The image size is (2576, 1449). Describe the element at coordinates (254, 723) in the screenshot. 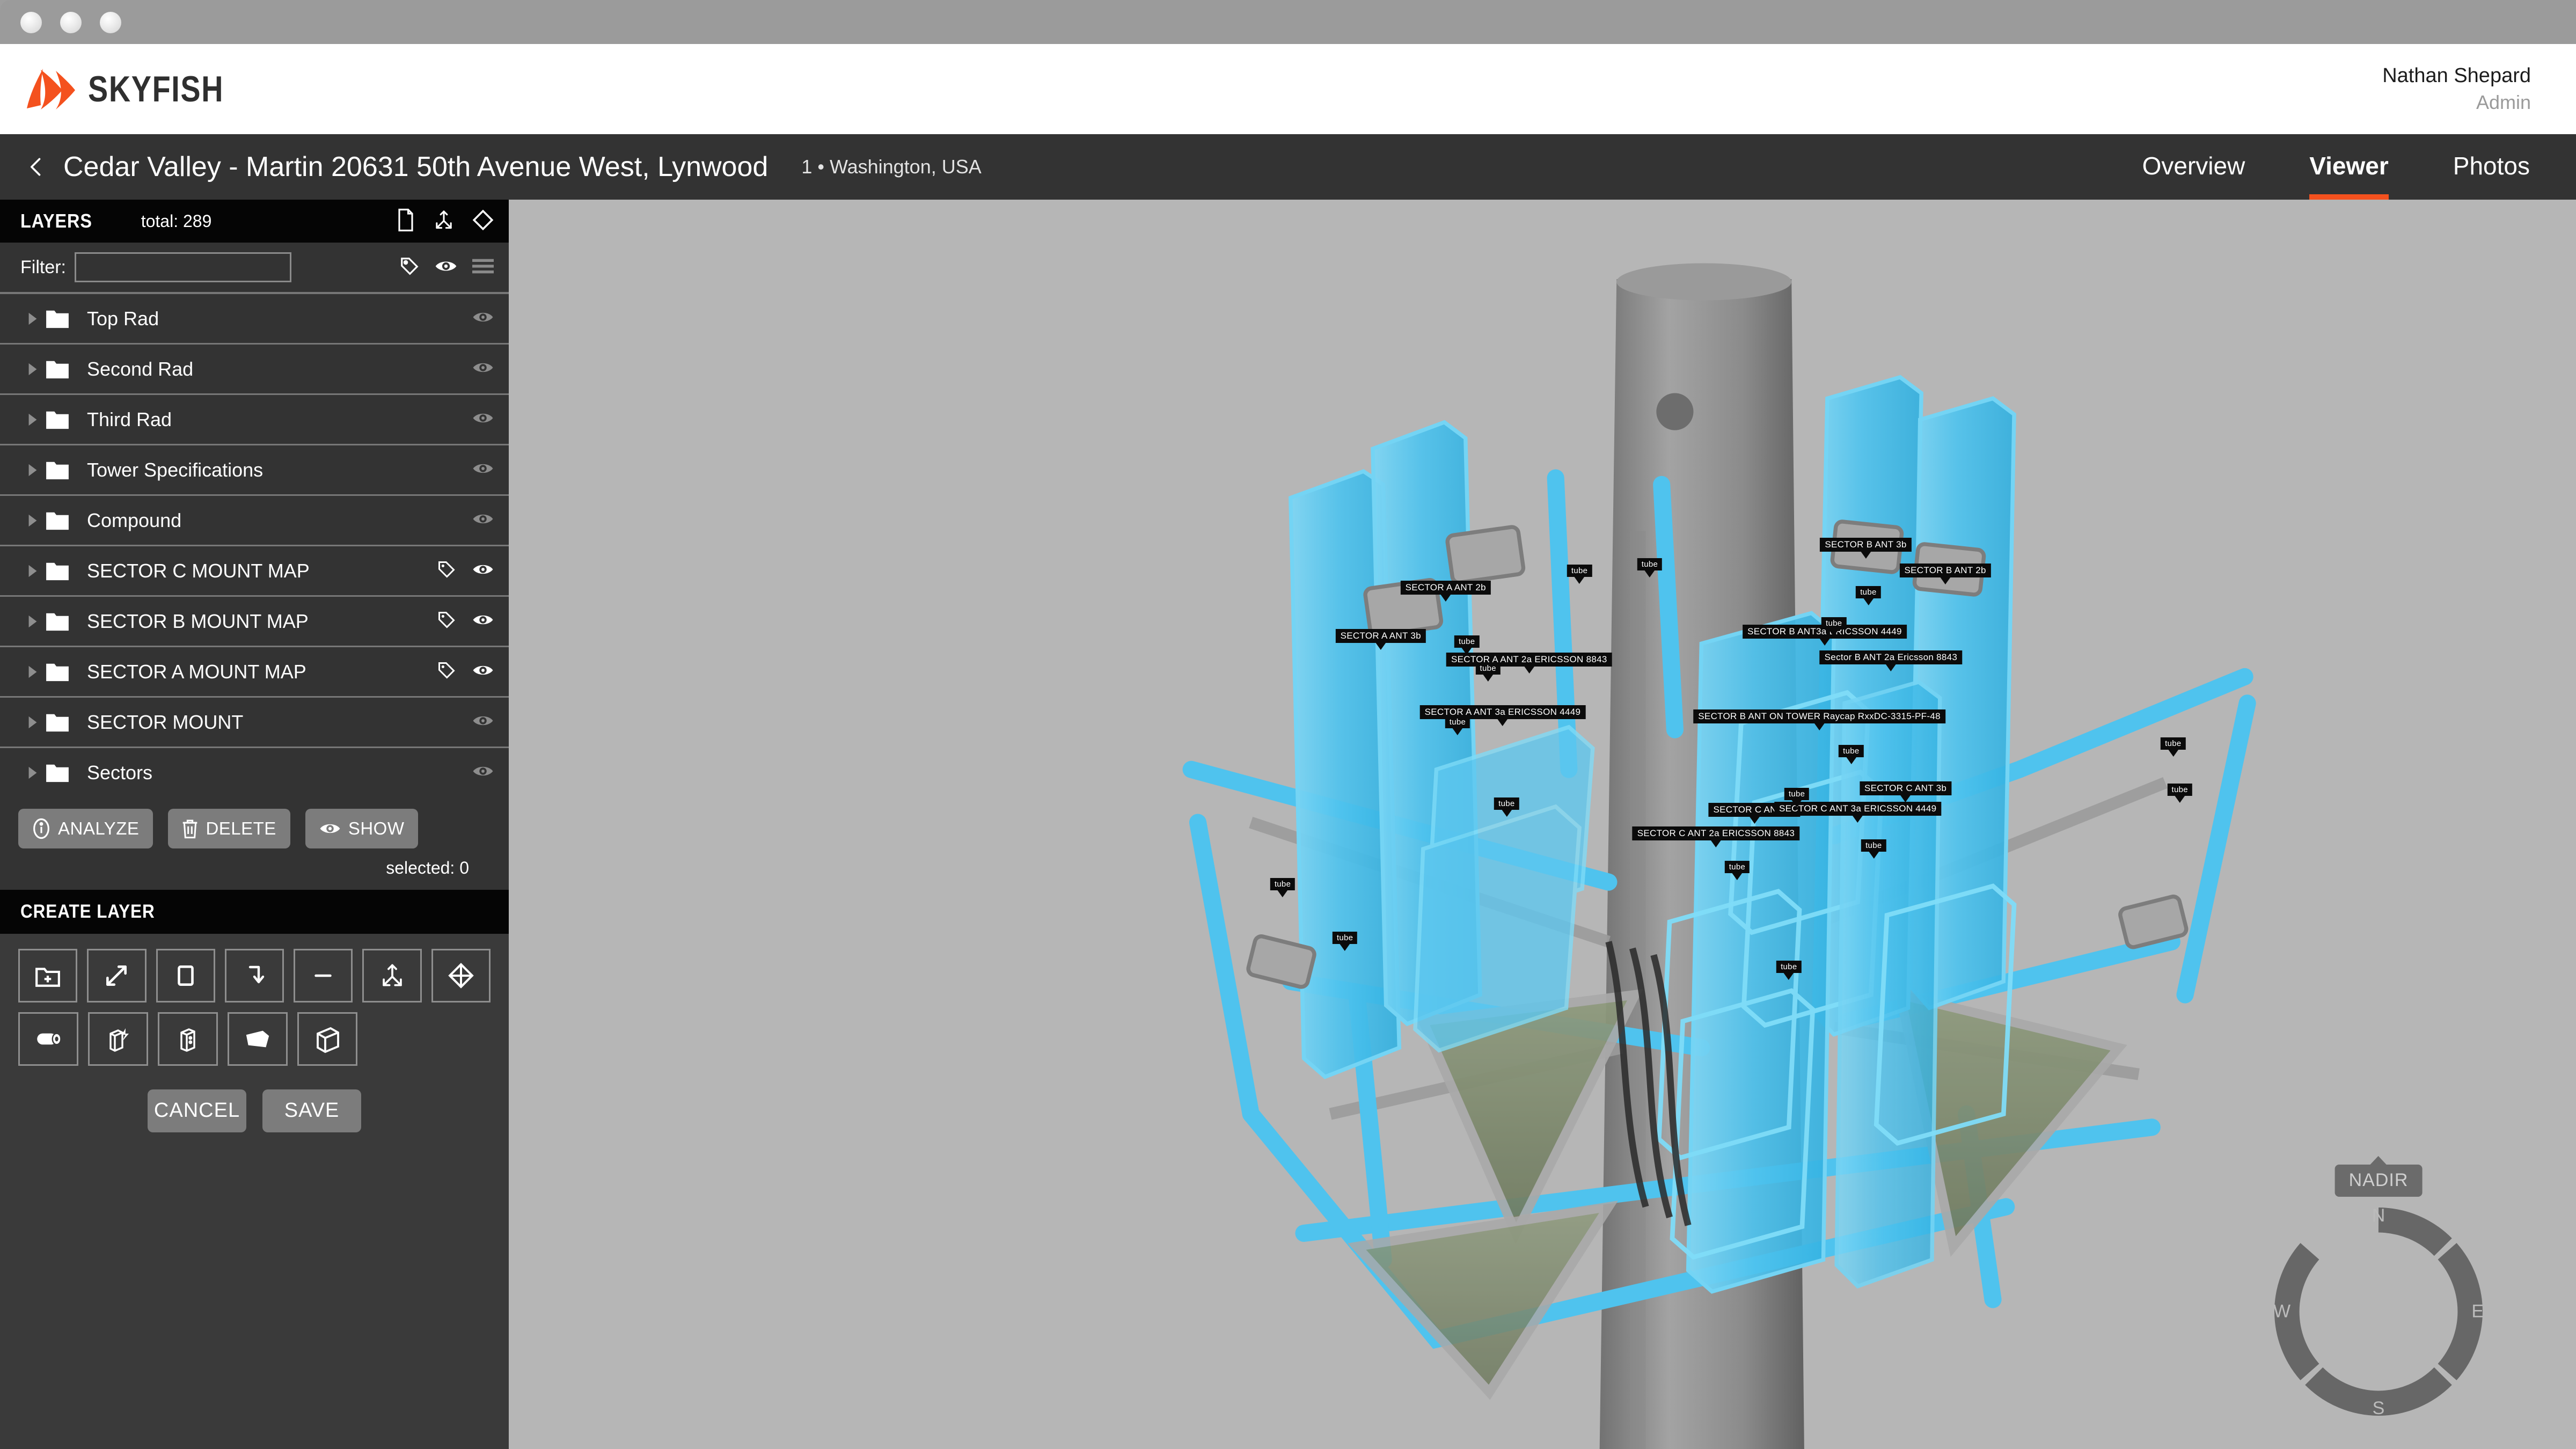

I see `layer-row: SECTOR MOUNT` at that location.